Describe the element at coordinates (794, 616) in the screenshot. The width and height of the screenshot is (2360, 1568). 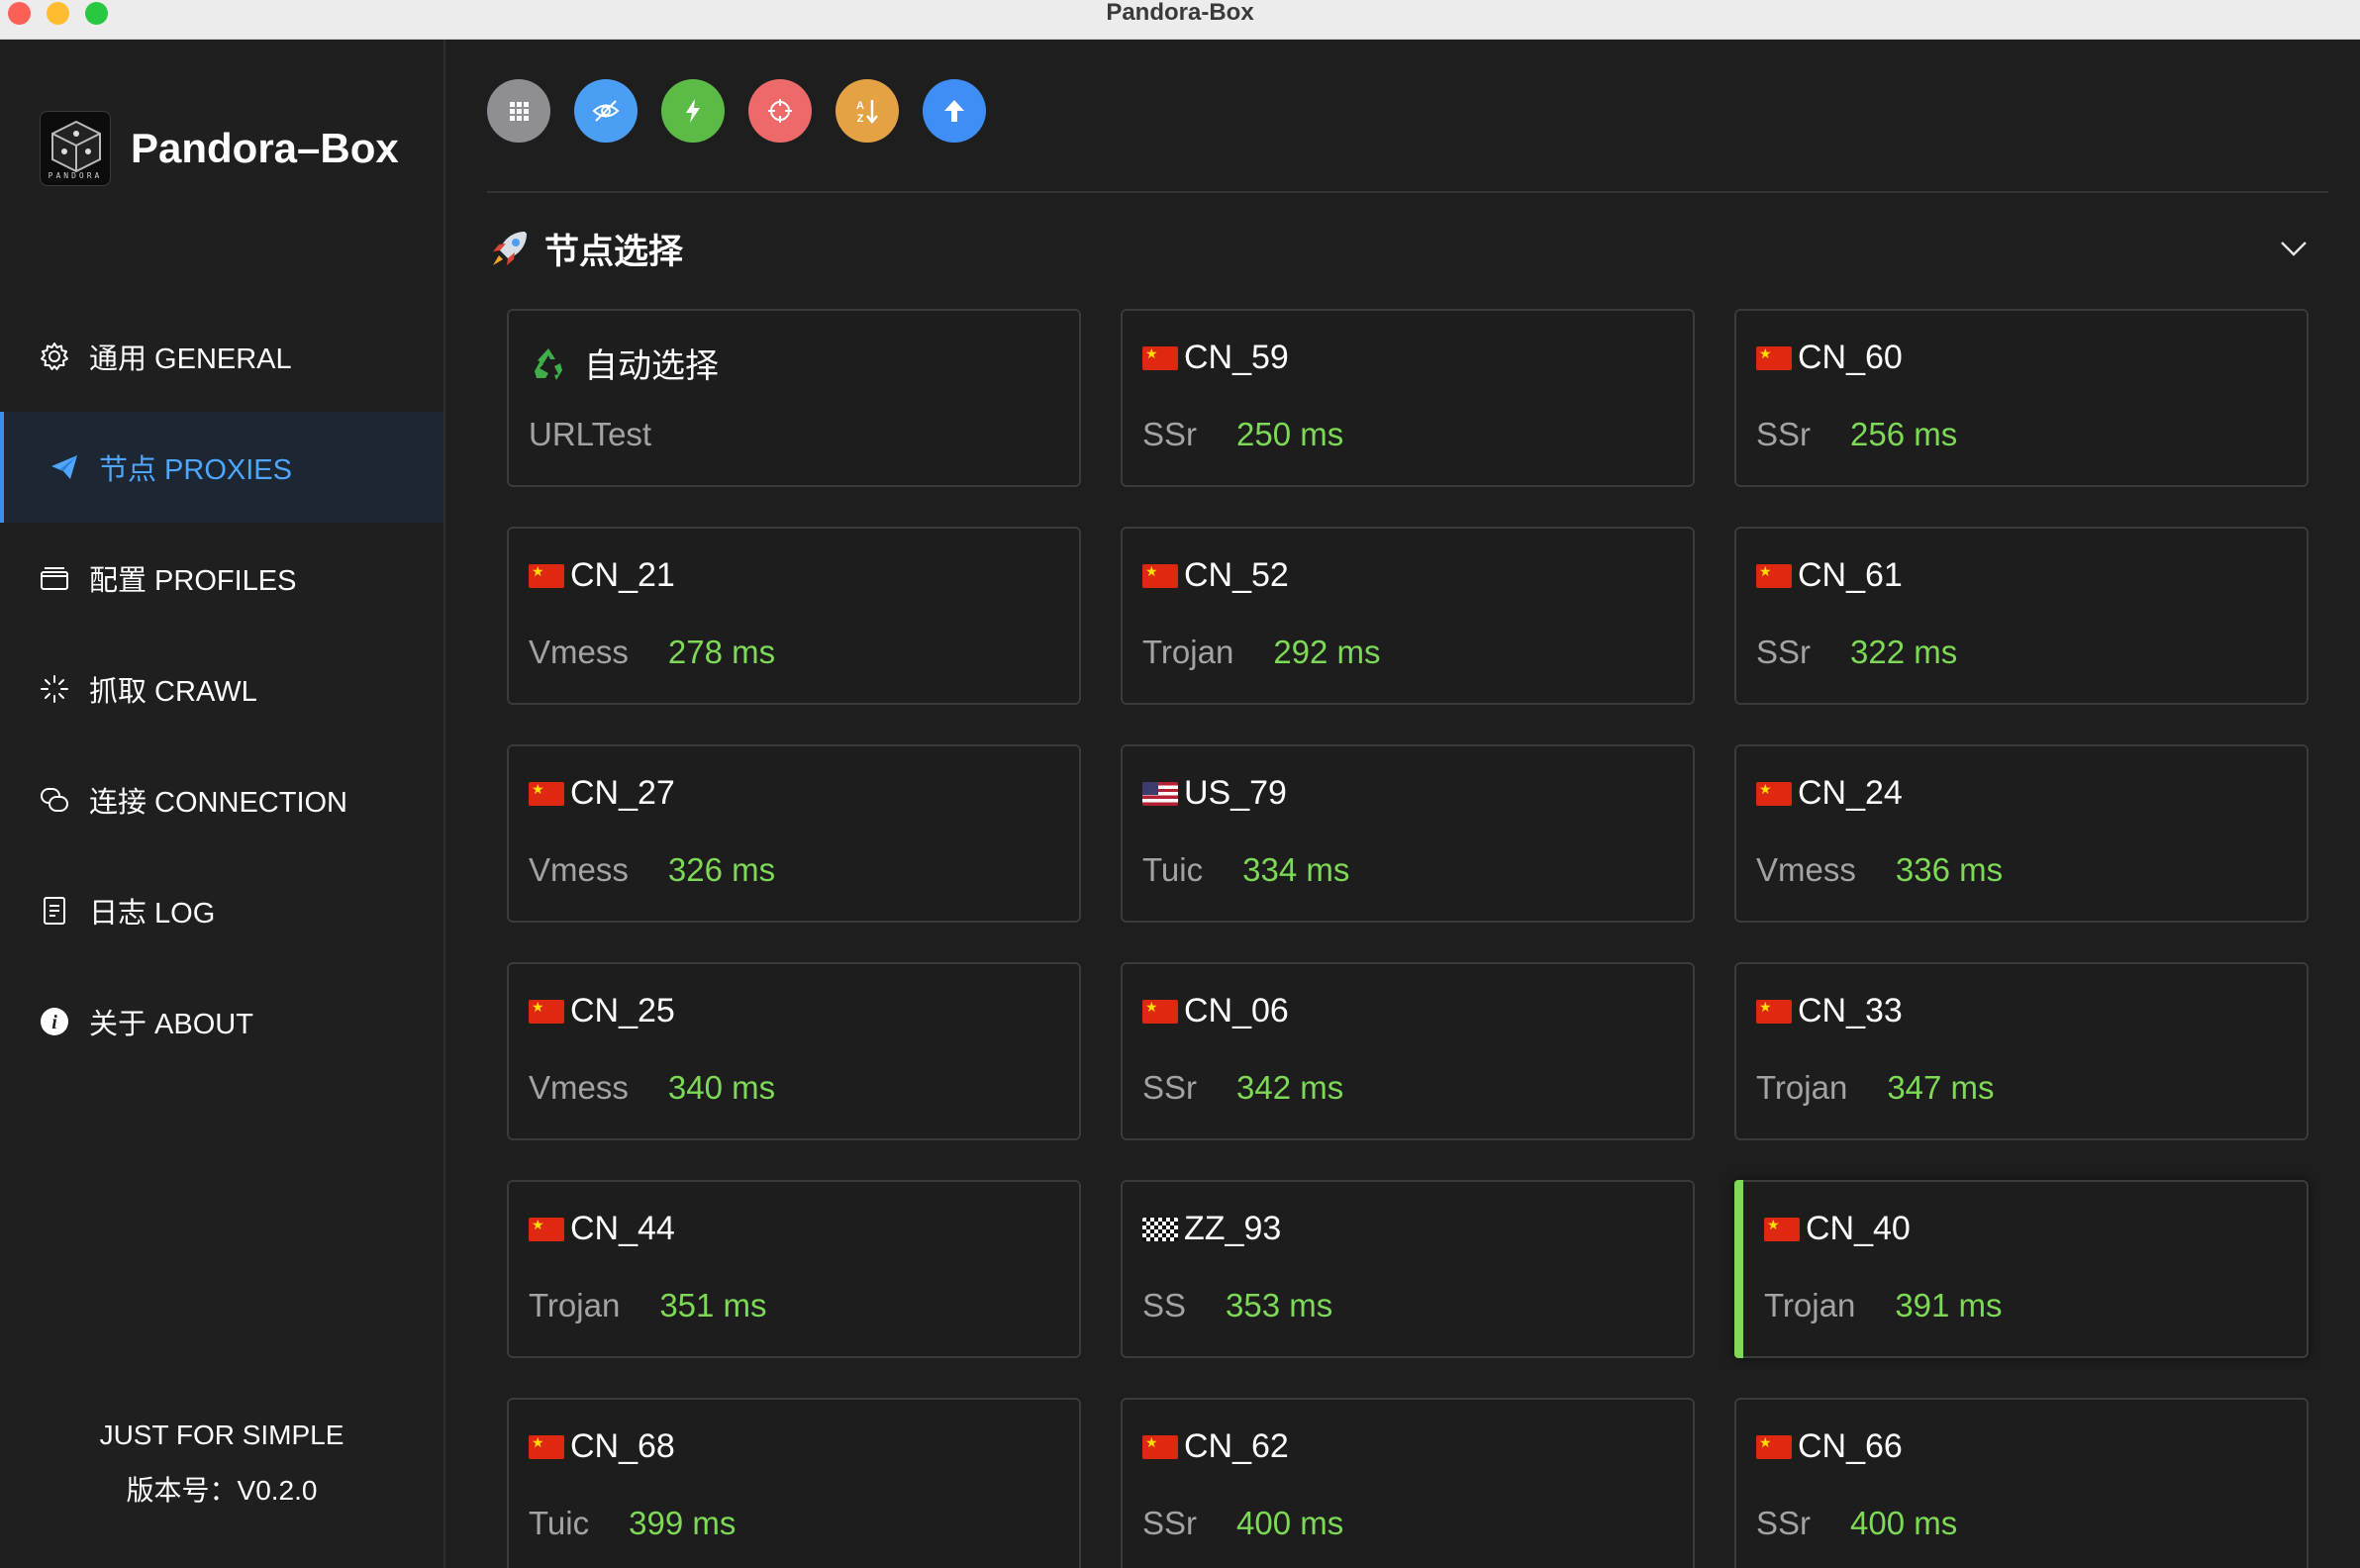
I see `proxy-card: CN_21 Vmess 278 ms` at that location.